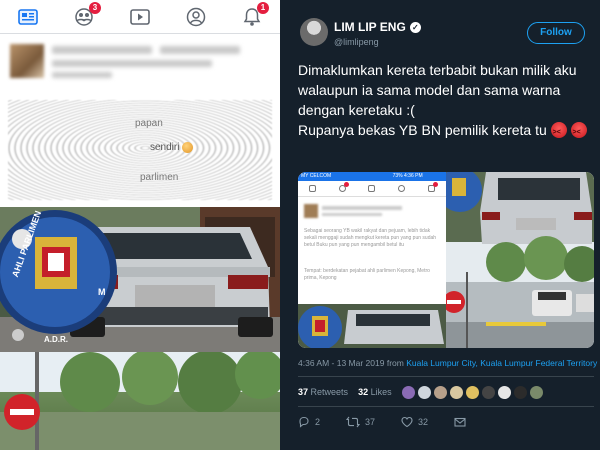 The image size is (600, 450). What do you see at coordinates (132, 63) in the screenshot?
I see `blurred-meta` at bounding box center [132, 63].